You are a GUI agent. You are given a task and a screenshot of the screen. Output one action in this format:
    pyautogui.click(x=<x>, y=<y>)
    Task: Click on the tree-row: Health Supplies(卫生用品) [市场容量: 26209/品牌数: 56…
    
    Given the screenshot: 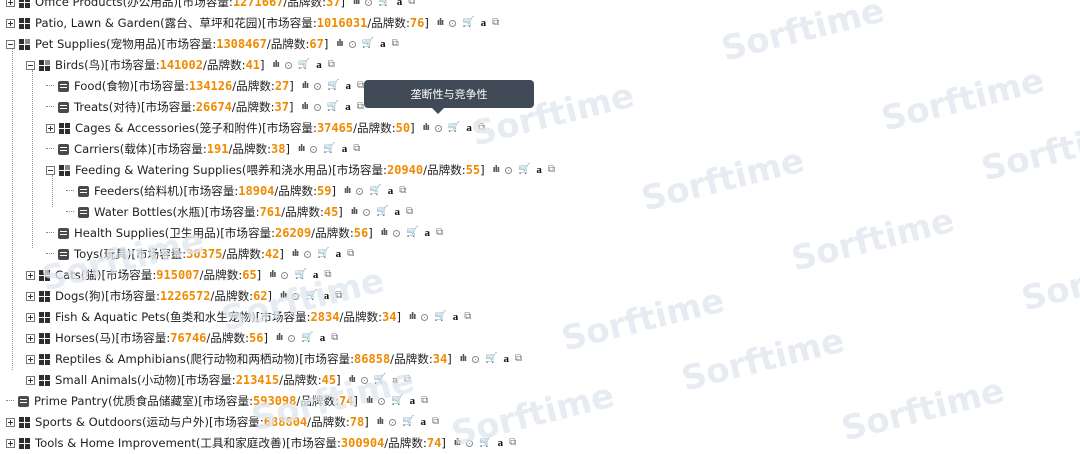 What is the action you would take?
    pyautogui.click(x=244, y=233)
    